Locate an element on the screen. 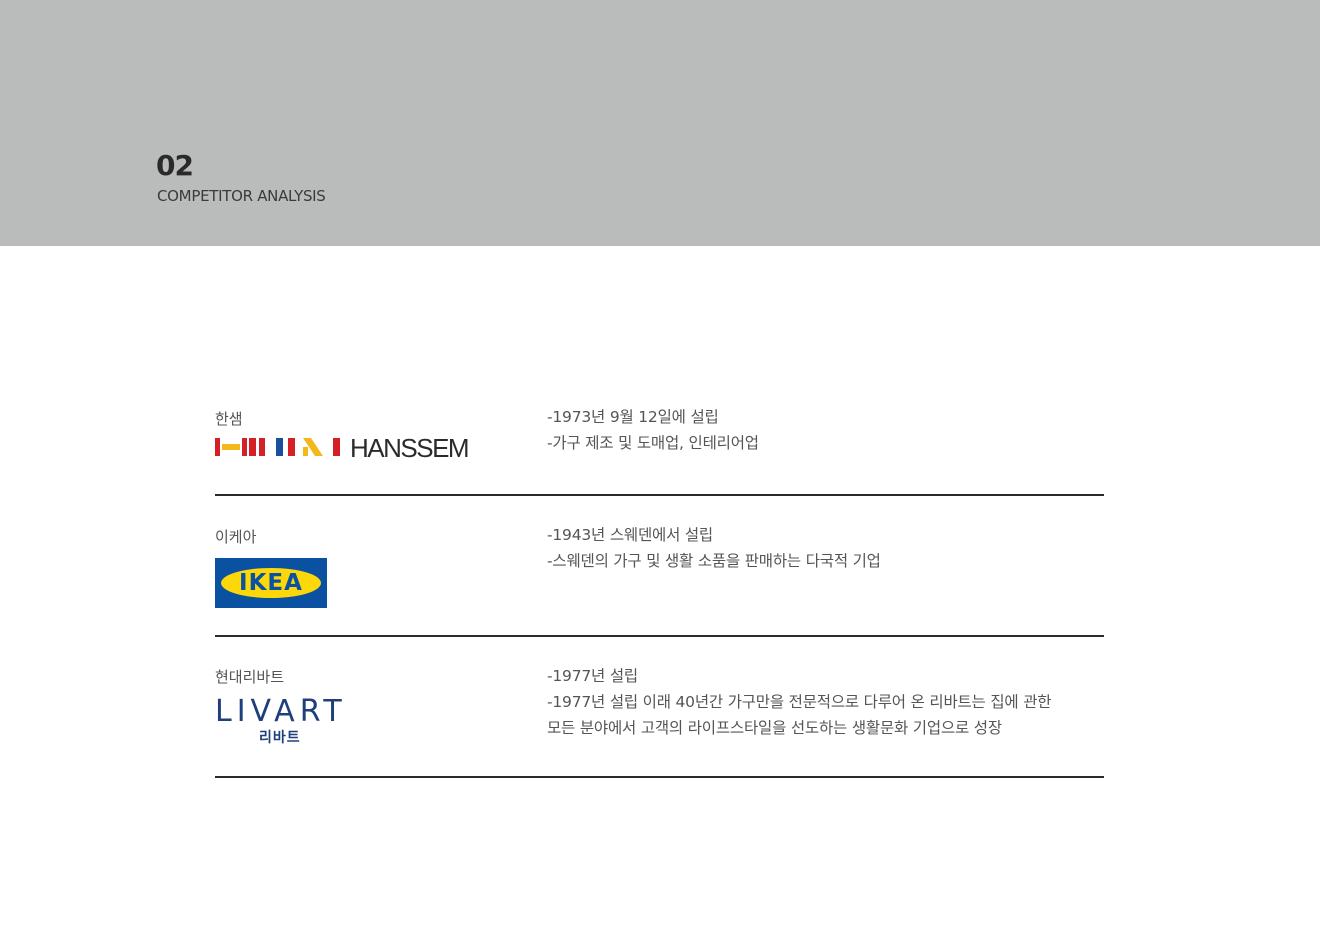 The image size is (1320, 934). ikea-logo-text: IKEA is located at coordinates (271, 583).